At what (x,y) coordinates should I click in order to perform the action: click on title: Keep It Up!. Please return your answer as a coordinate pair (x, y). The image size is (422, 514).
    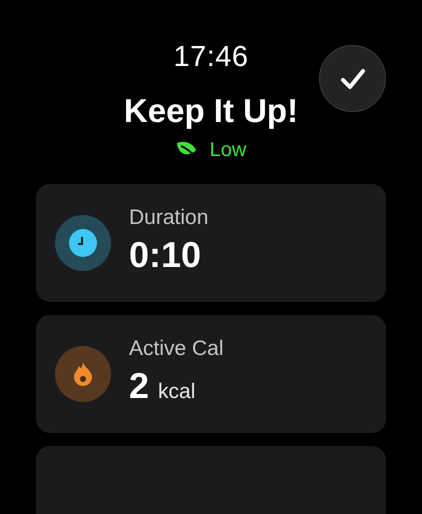
    Looking at the image, I should click on (211, 111).